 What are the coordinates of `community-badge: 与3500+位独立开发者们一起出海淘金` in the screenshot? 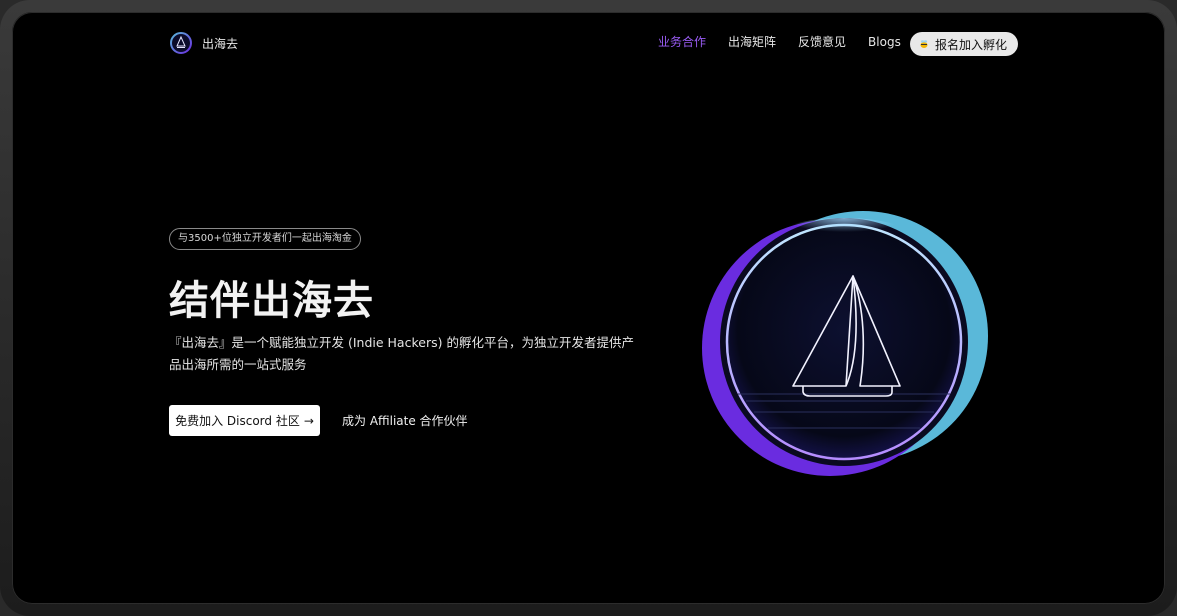 It's located at (265, 239).